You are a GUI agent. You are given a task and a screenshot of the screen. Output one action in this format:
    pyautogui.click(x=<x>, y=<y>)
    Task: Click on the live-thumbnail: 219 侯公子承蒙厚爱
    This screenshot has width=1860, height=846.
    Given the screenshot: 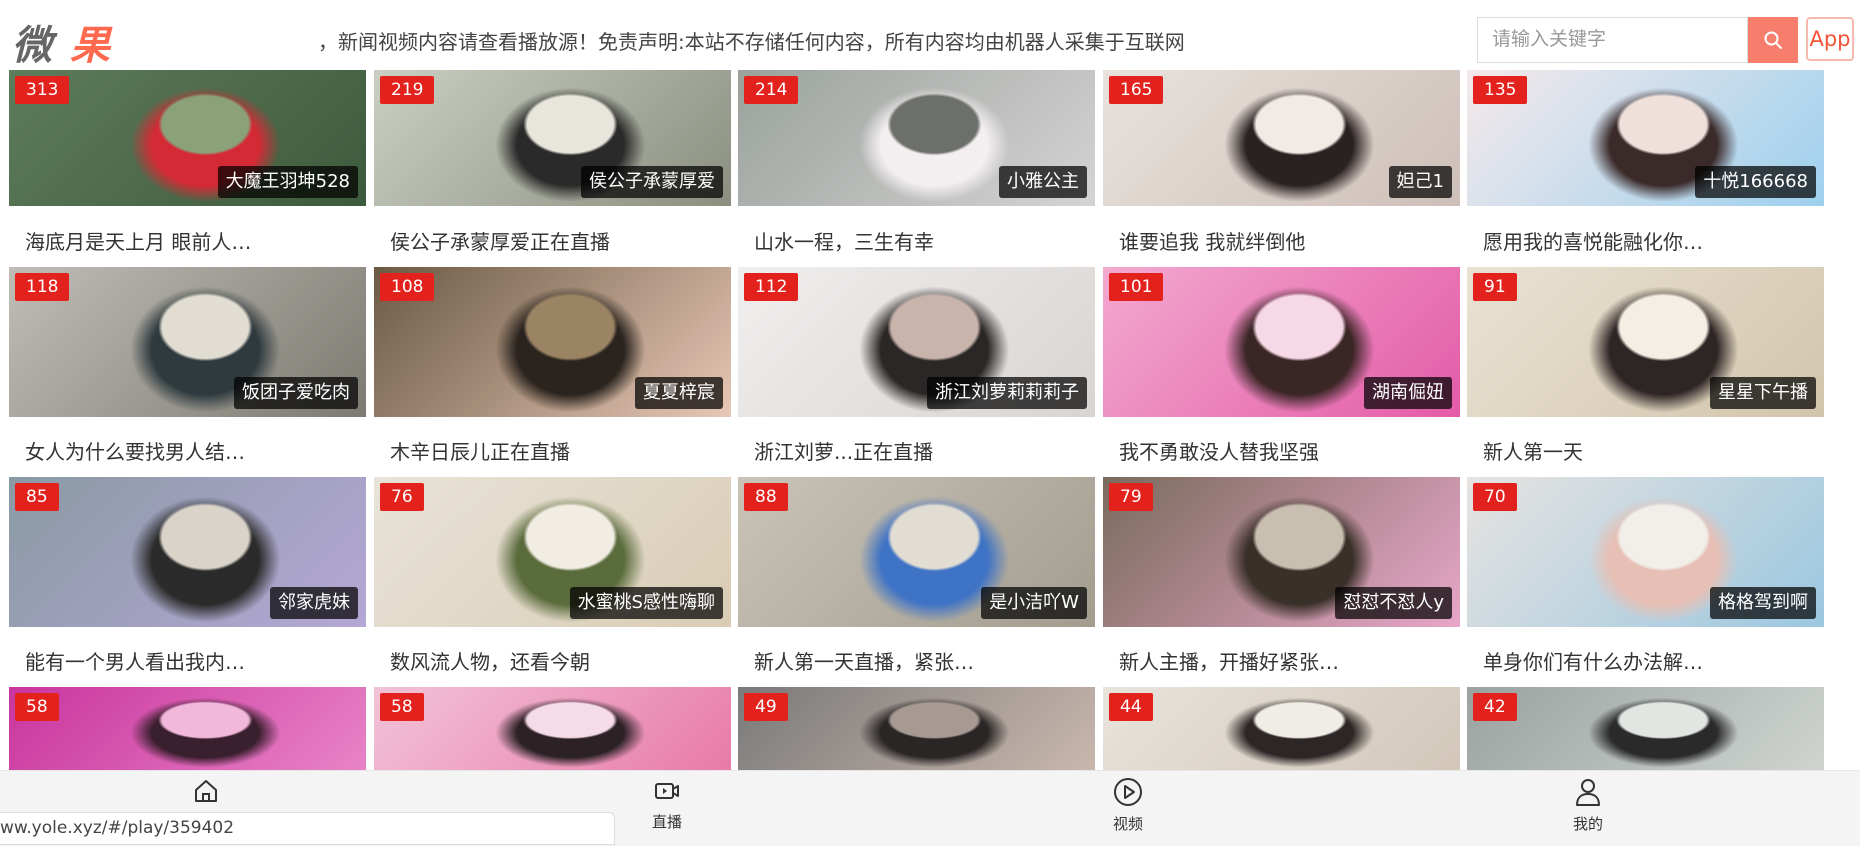 What is the action you would take?
    pyautogui.click(x=552, y=138)
    